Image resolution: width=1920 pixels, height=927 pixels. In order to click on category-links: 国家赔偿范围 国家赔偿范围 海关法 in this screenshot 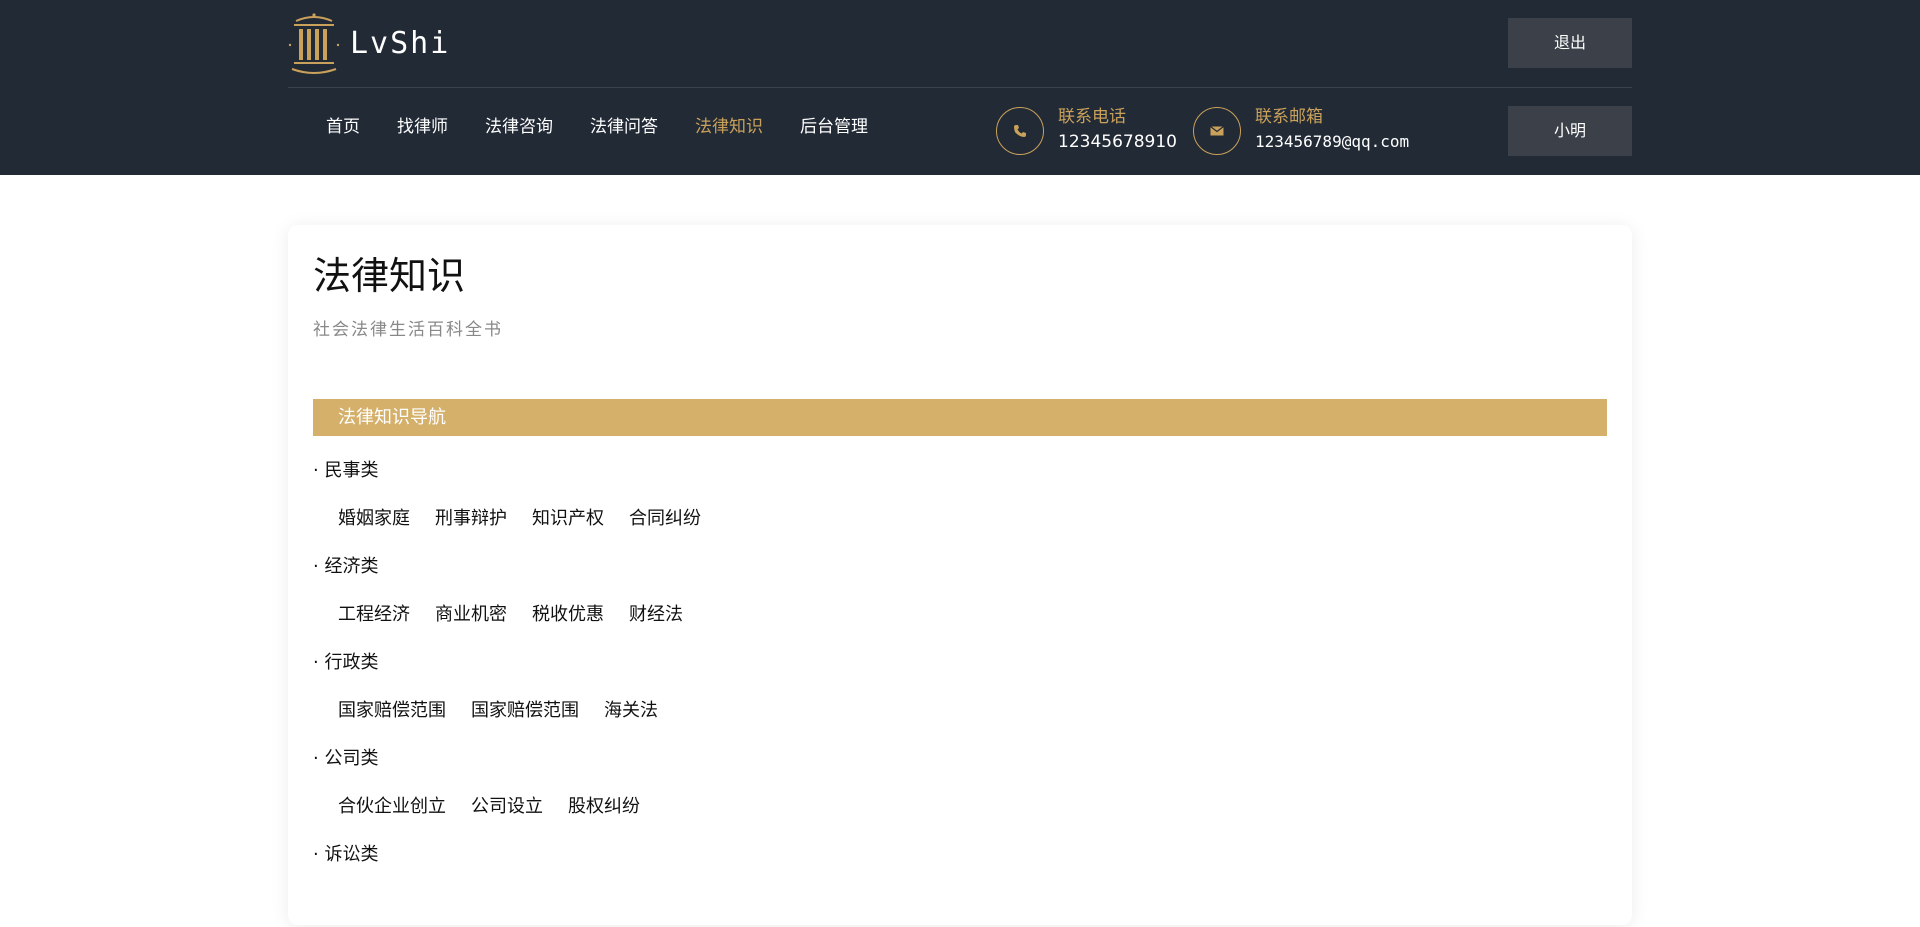, I will do `click(960, 711)`.